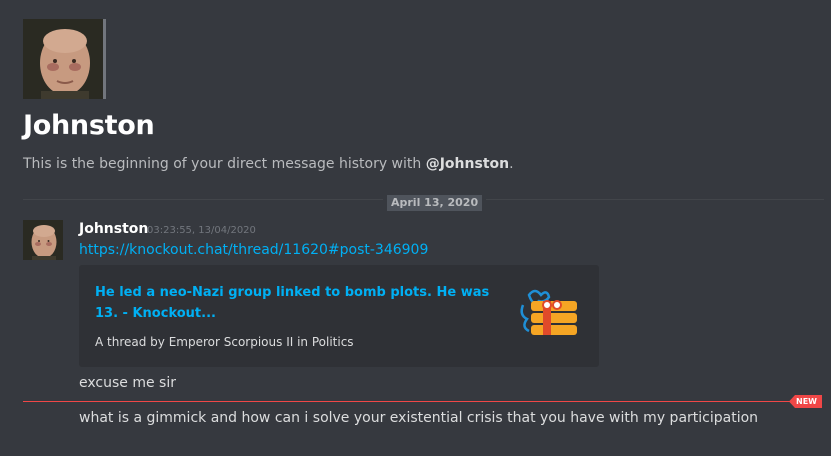 The width and height of the screenshot is (831, 456). What do you see at coordinates (113, 229) in the screenshot?
I see `message-author: Johnston` at bounding box center [113, 229].